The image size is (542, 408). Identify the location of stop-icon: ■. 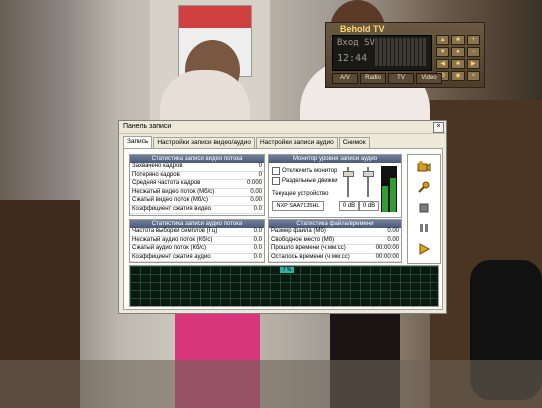
(458, 64).